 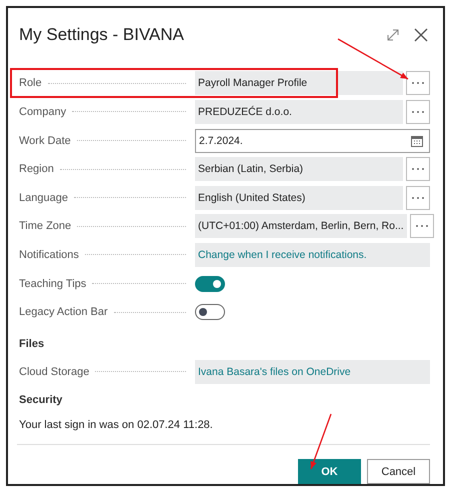 I want to click on link: Change when I receive notifications., so click(x=312, y=254).